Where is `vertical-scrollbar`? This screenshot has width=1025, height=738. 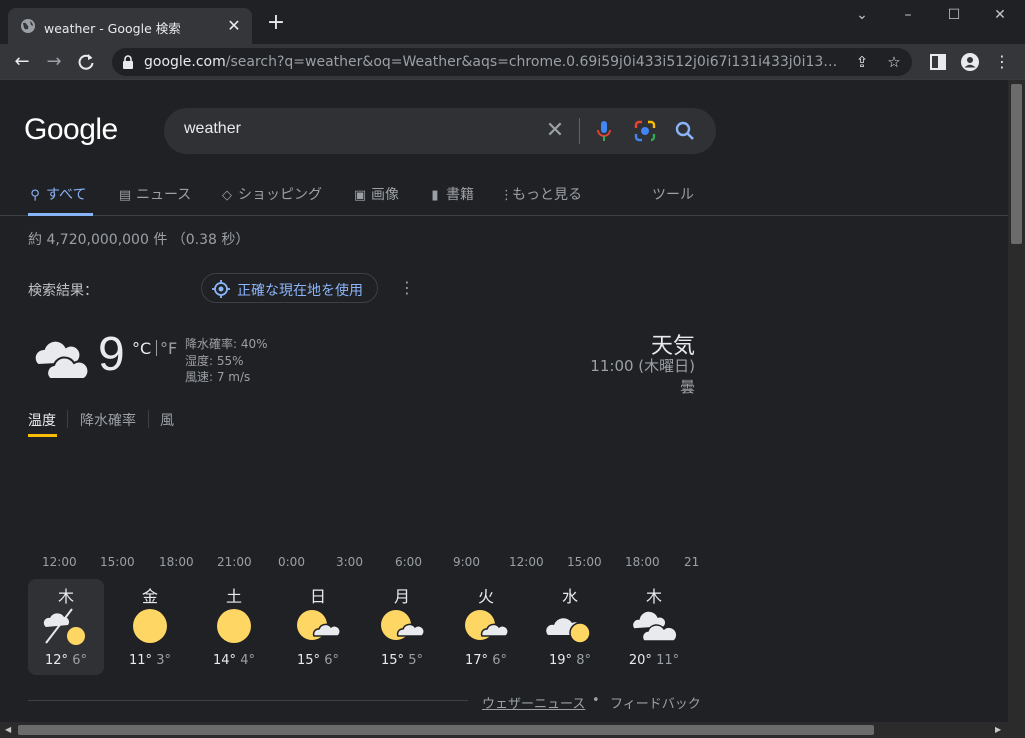
vertical-scrollbar is located at coordinates (1016, 401).